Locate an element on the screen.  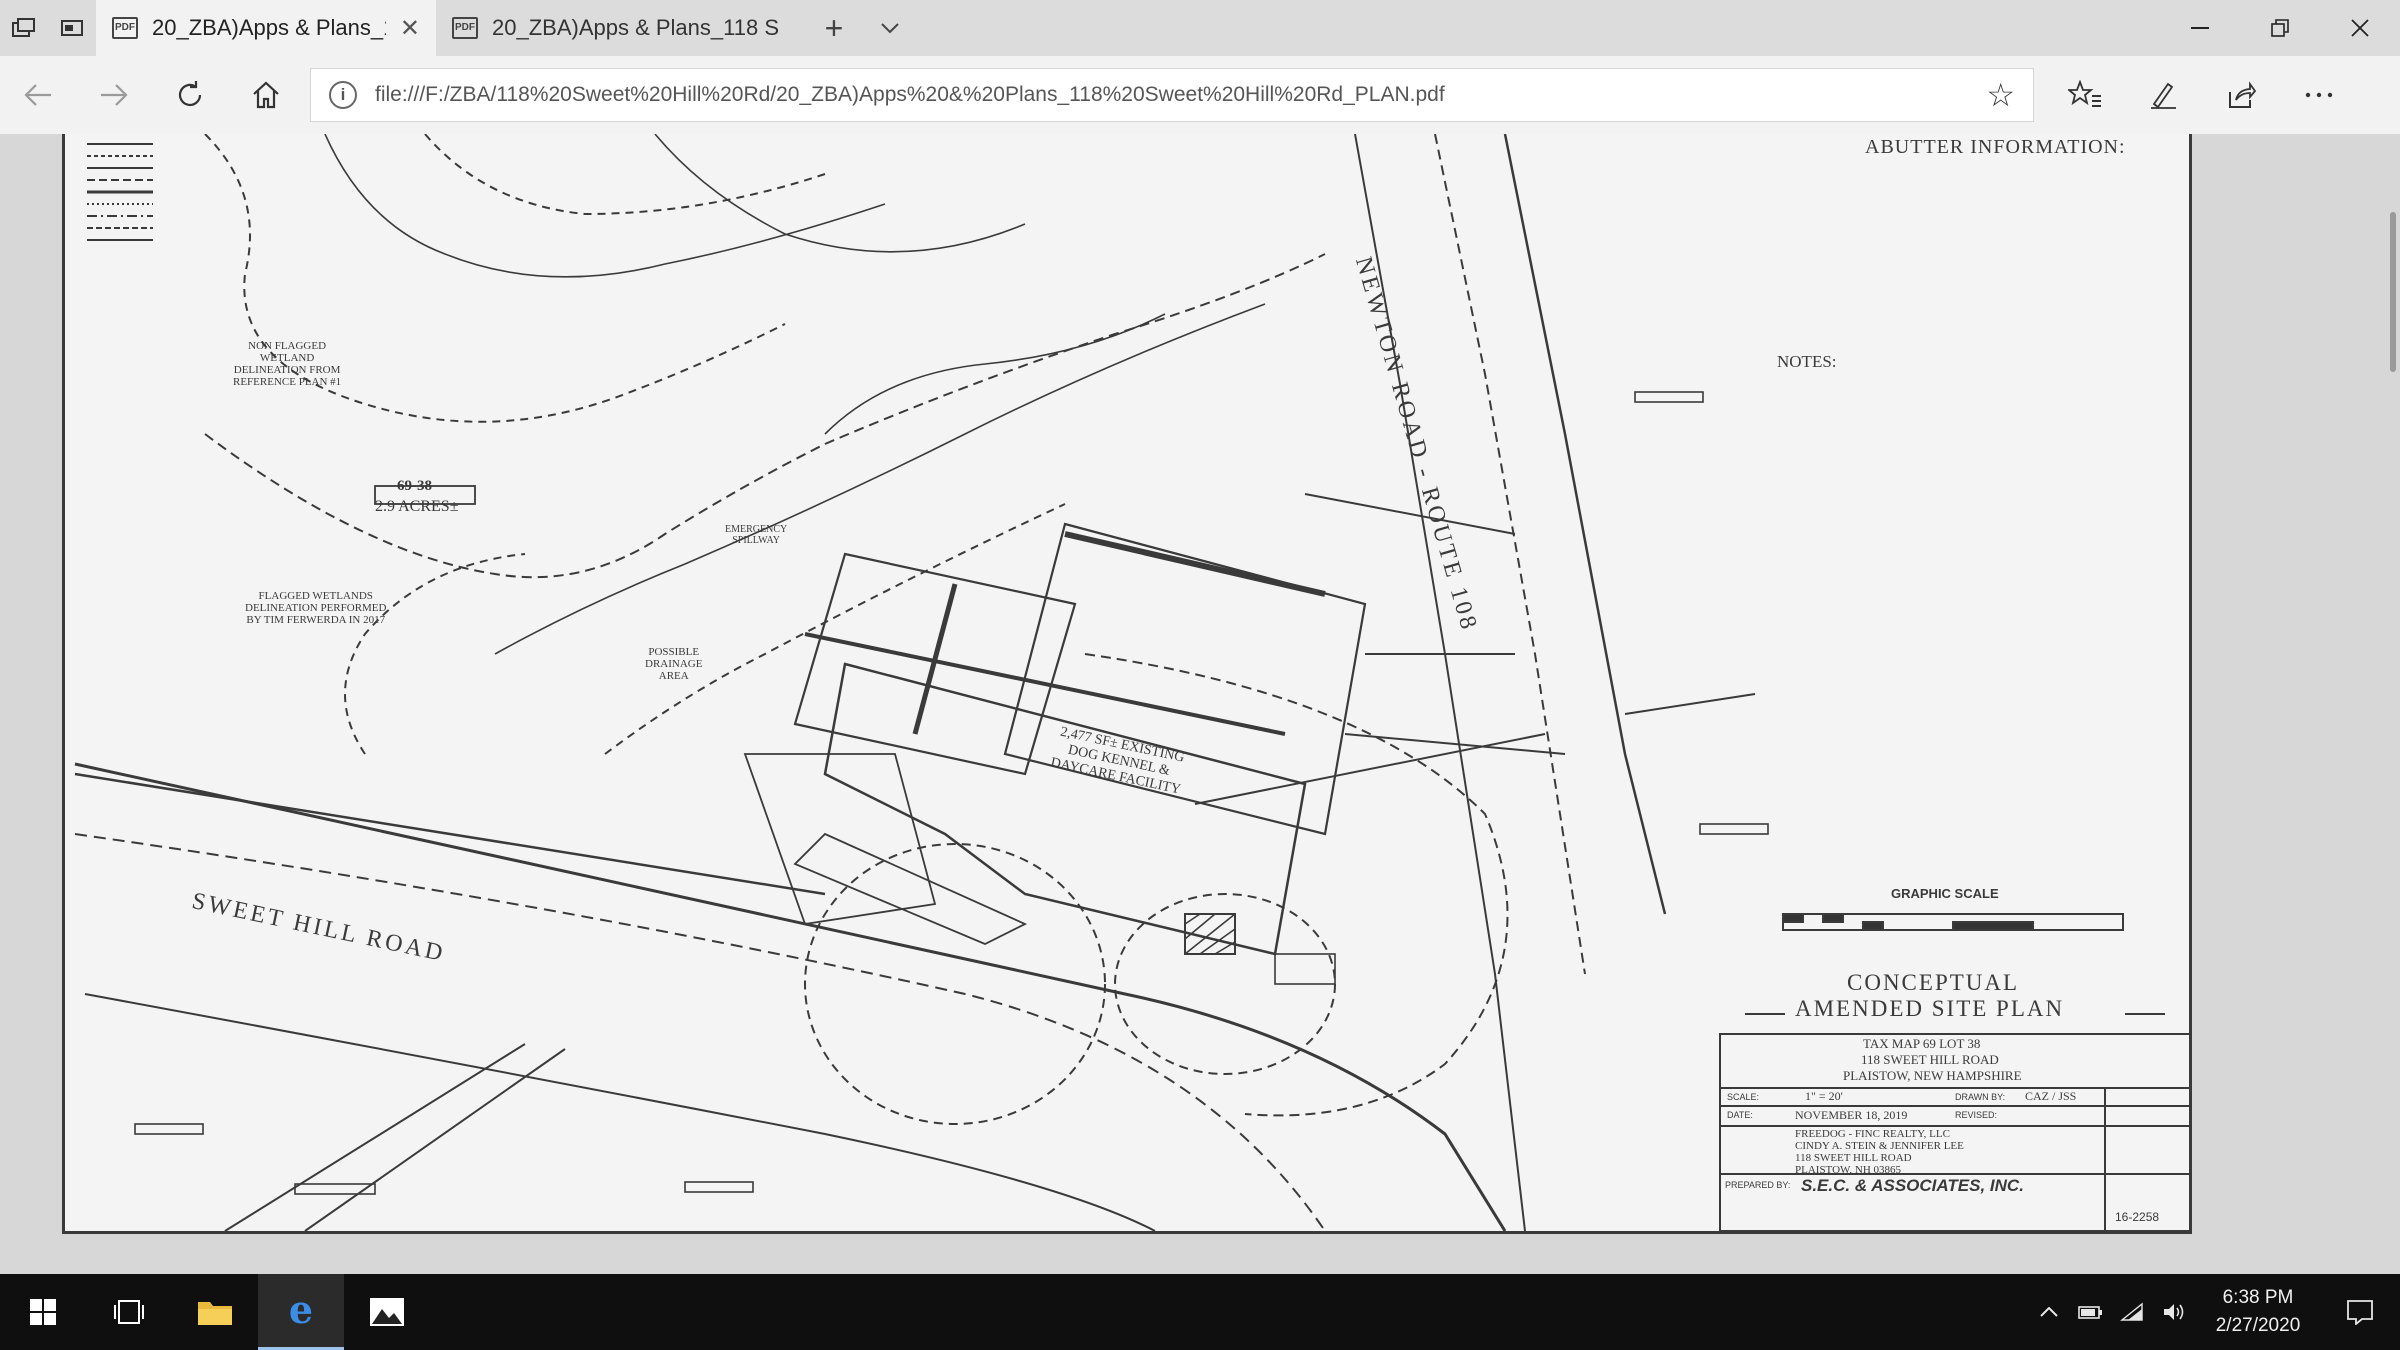
tab-preview-icon is located at coordinates (72, 28).